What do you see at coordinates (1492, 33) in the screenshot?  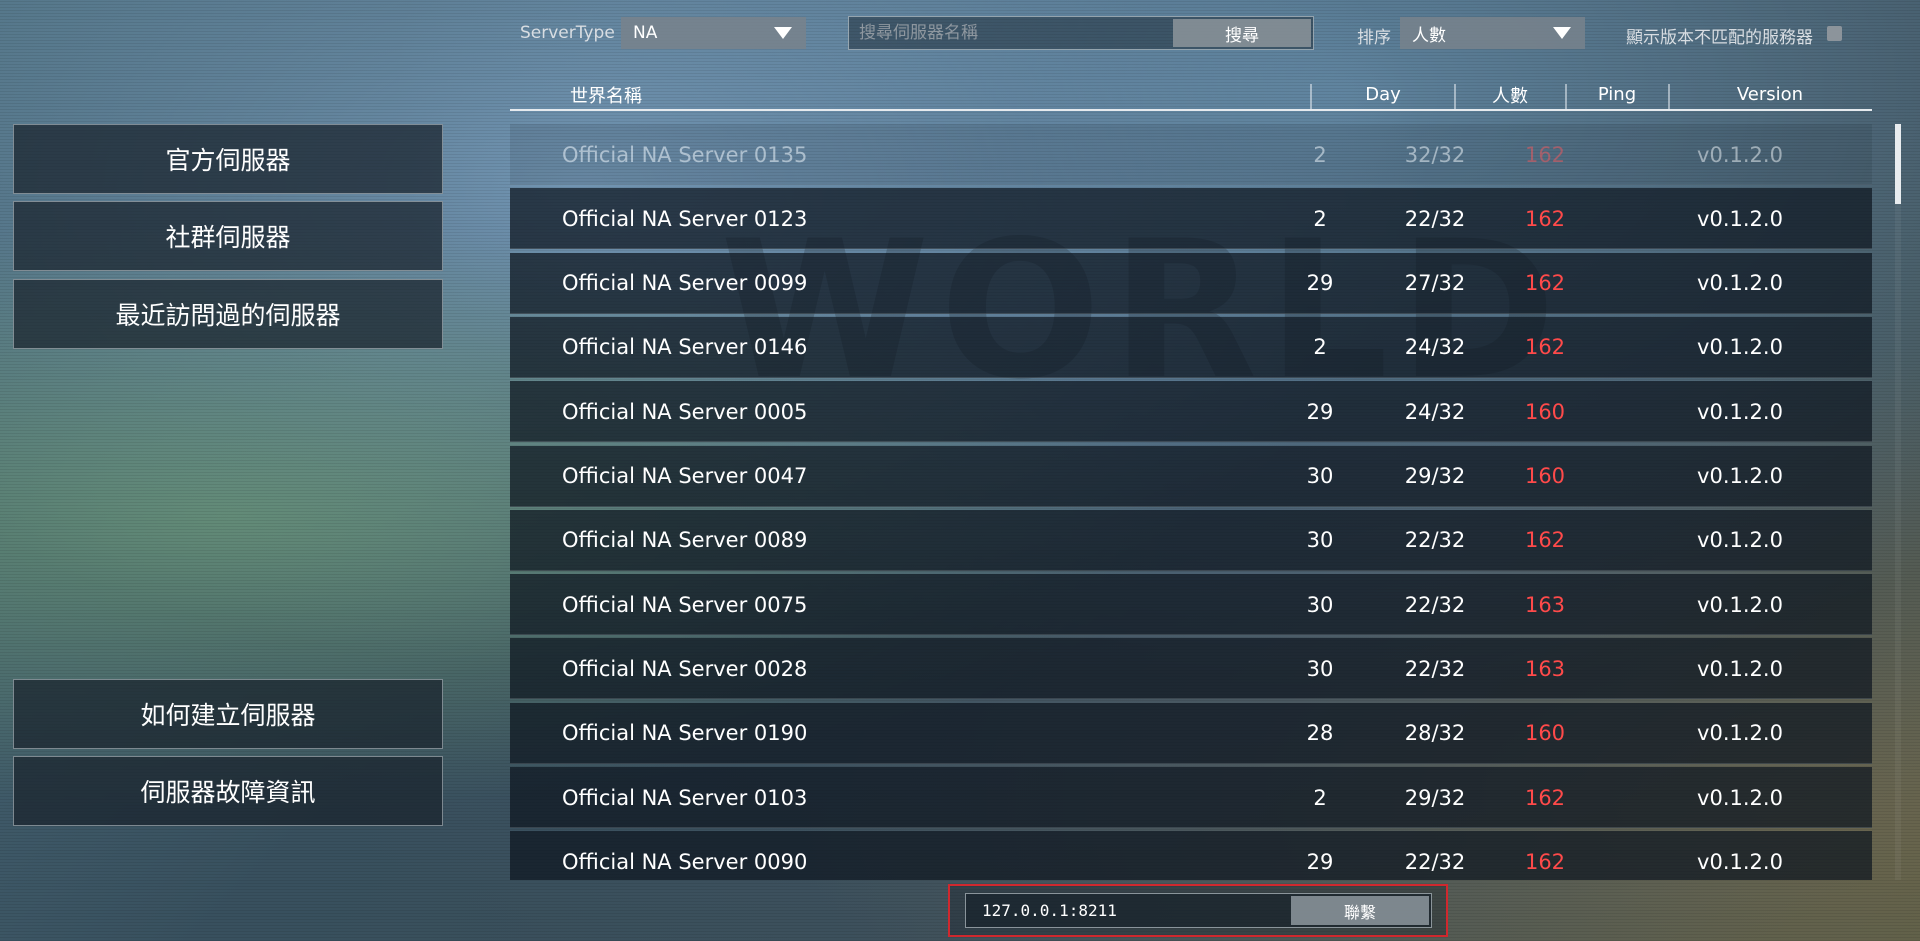 I see `sort-dropdown: 人數` at bounding box center [1492, 33].